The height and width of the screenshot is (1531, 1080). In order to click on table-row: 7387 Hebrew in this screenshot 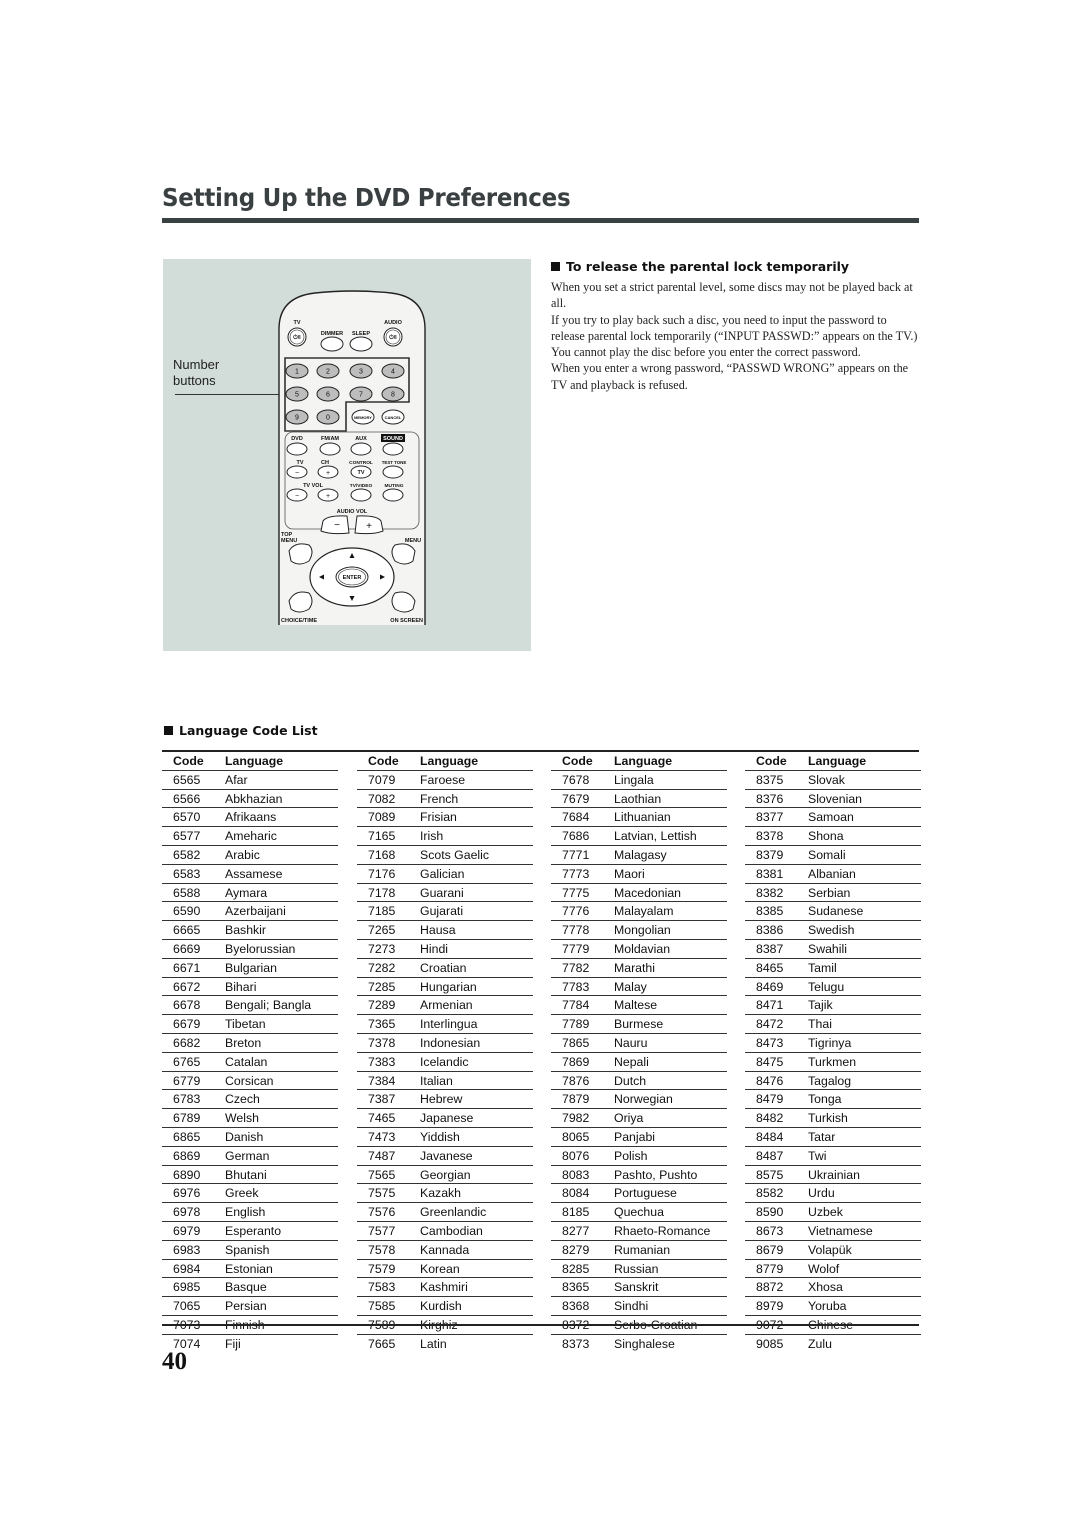, I will do `click(445, 1100)`.